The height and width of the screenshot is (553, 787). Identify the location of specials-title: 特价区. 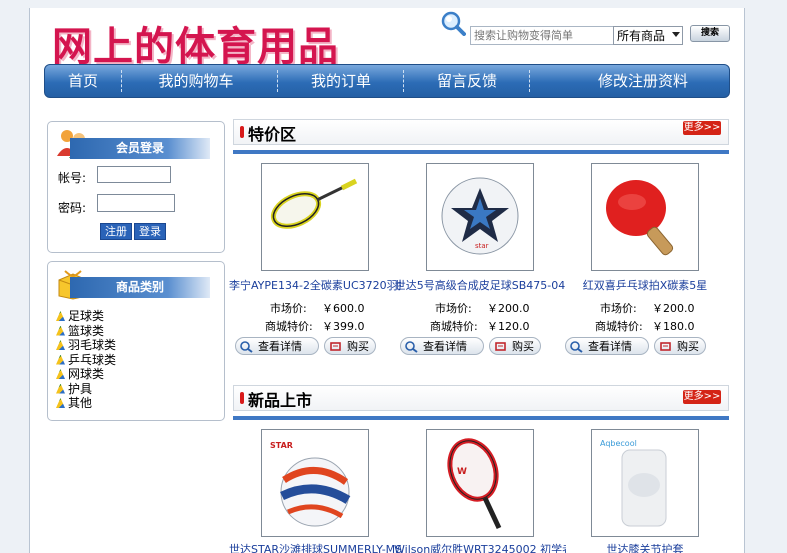
(272, 134).